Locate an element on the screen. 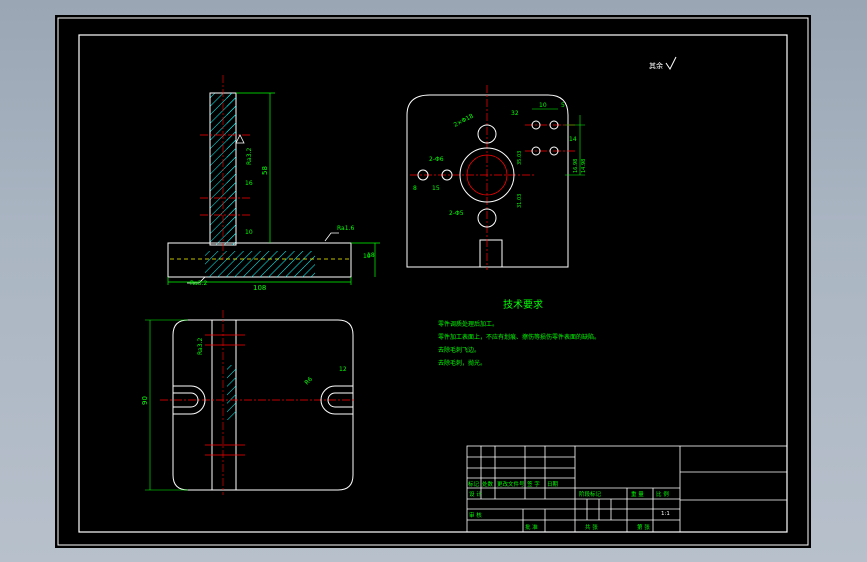  dim-5: 5 is located at coordinates (563, 105).